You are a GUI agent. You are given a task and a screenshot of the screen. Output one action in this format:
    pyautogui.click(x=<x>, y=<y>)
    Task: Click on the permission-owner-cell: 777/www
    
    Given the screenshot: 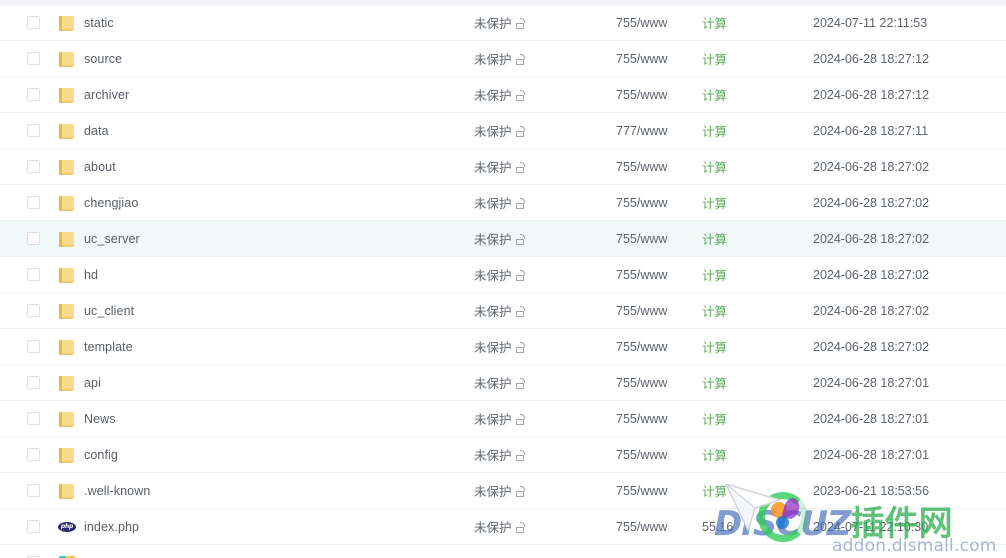 What is the action you would take?
    pyautogui.click(x=659, y=131)
    